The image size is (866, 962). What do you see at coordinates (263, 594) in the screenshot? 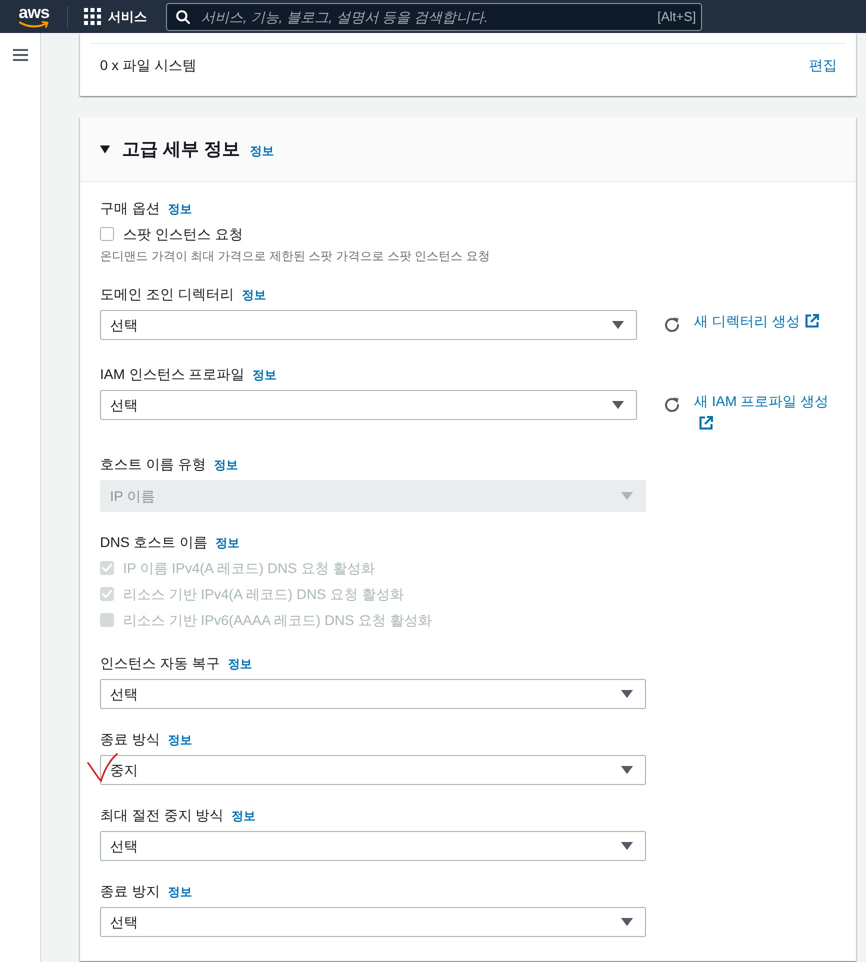
I see `checkbox-label: 리소스 기반 IPv4(A 레코드) DNS 요청 활성화` at bounding box center [263, 594].